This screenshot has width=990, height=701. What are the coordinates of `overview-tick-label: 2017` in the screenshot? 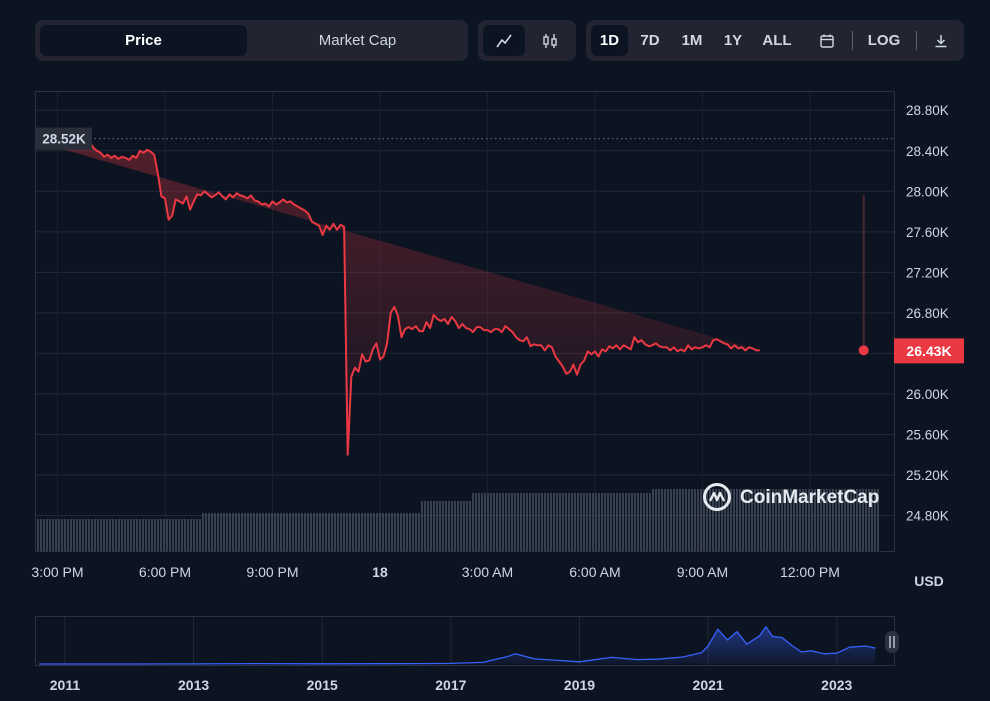 It's located at (450, 685).